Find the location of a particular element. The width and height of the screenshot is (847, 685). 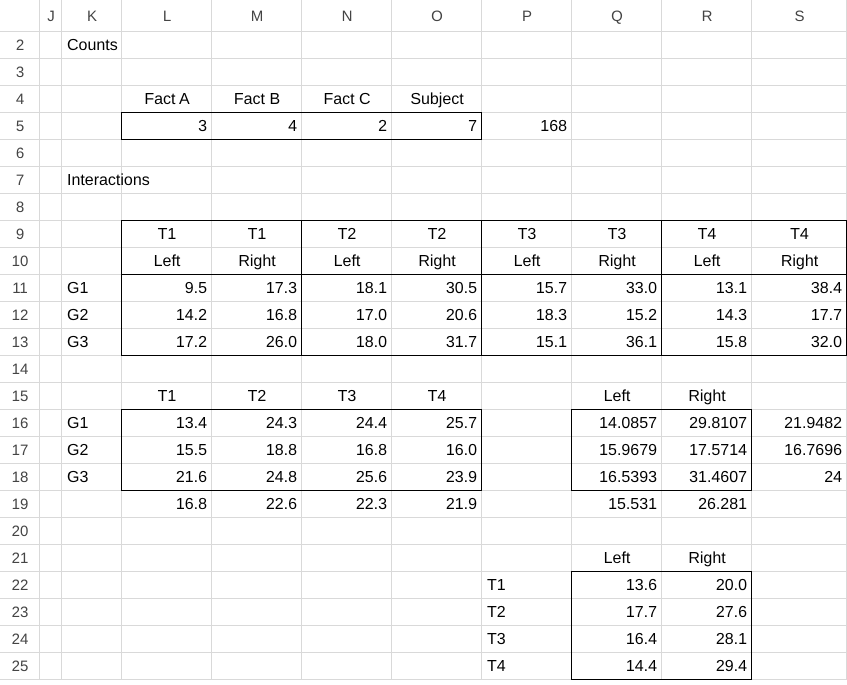

table-cell-text: 17.0 is located at coordinates (371, 316).